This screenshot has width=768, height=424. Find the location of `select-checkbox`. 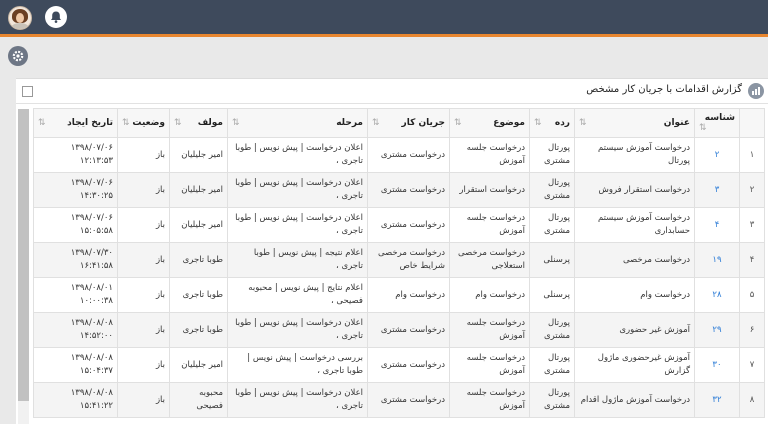

select-checkbox is located at coordinates (27, 91).